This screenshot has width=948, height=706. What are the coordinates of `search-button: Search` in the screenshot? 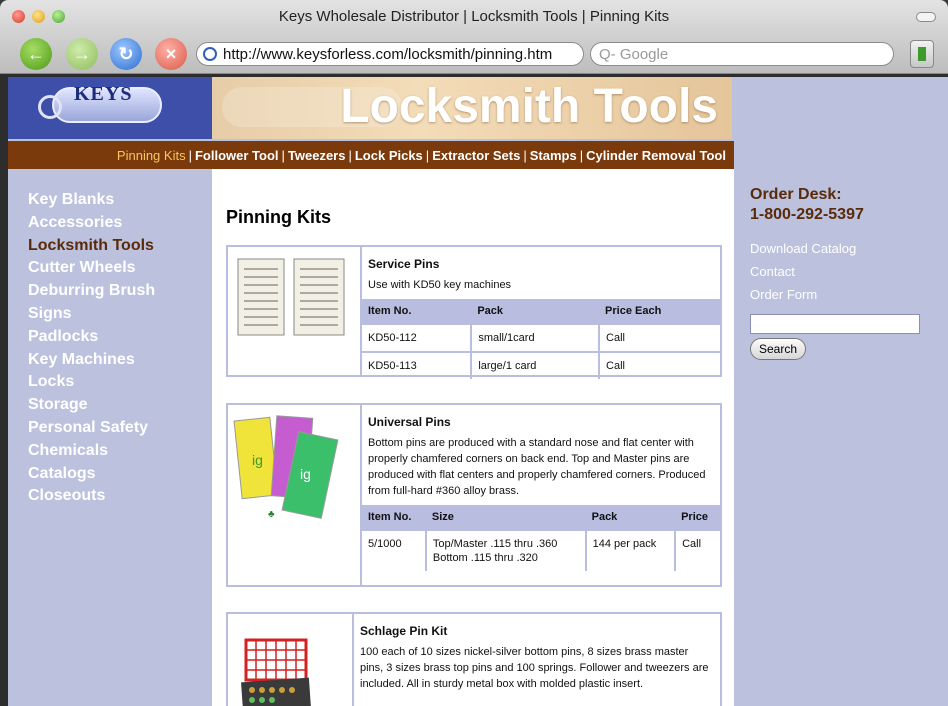 It's located at (778, 349).